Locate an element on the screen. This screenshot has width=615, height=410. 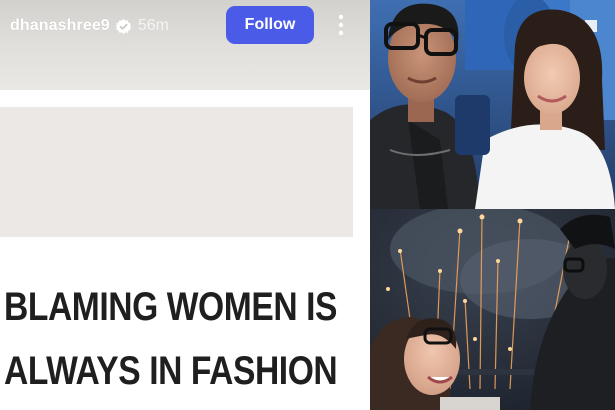
story-header is located at coordinates (185, 45).